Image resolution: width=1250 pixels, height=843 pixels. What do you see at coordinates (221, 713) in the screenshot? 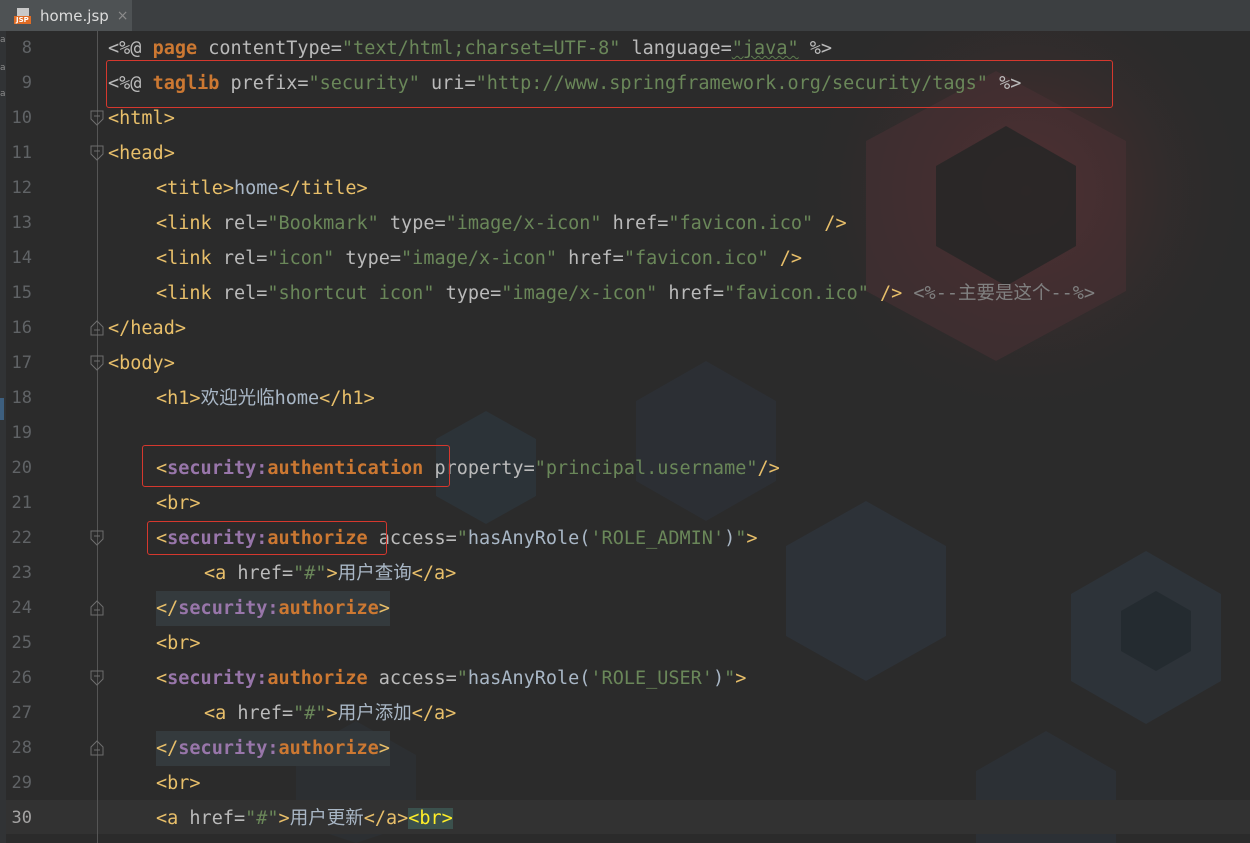
I see `code-token: <a` at bounding box center [221, 713].